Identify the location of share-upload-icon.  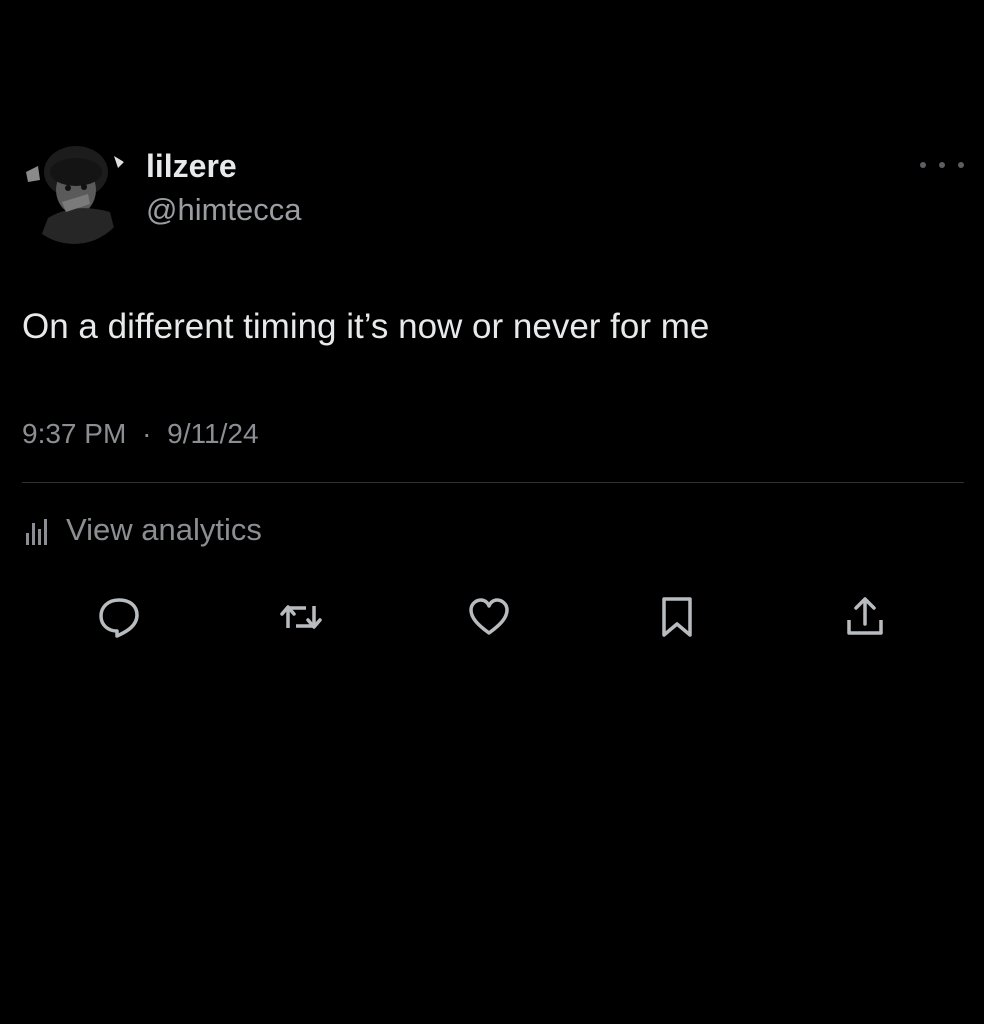
(865, 616).